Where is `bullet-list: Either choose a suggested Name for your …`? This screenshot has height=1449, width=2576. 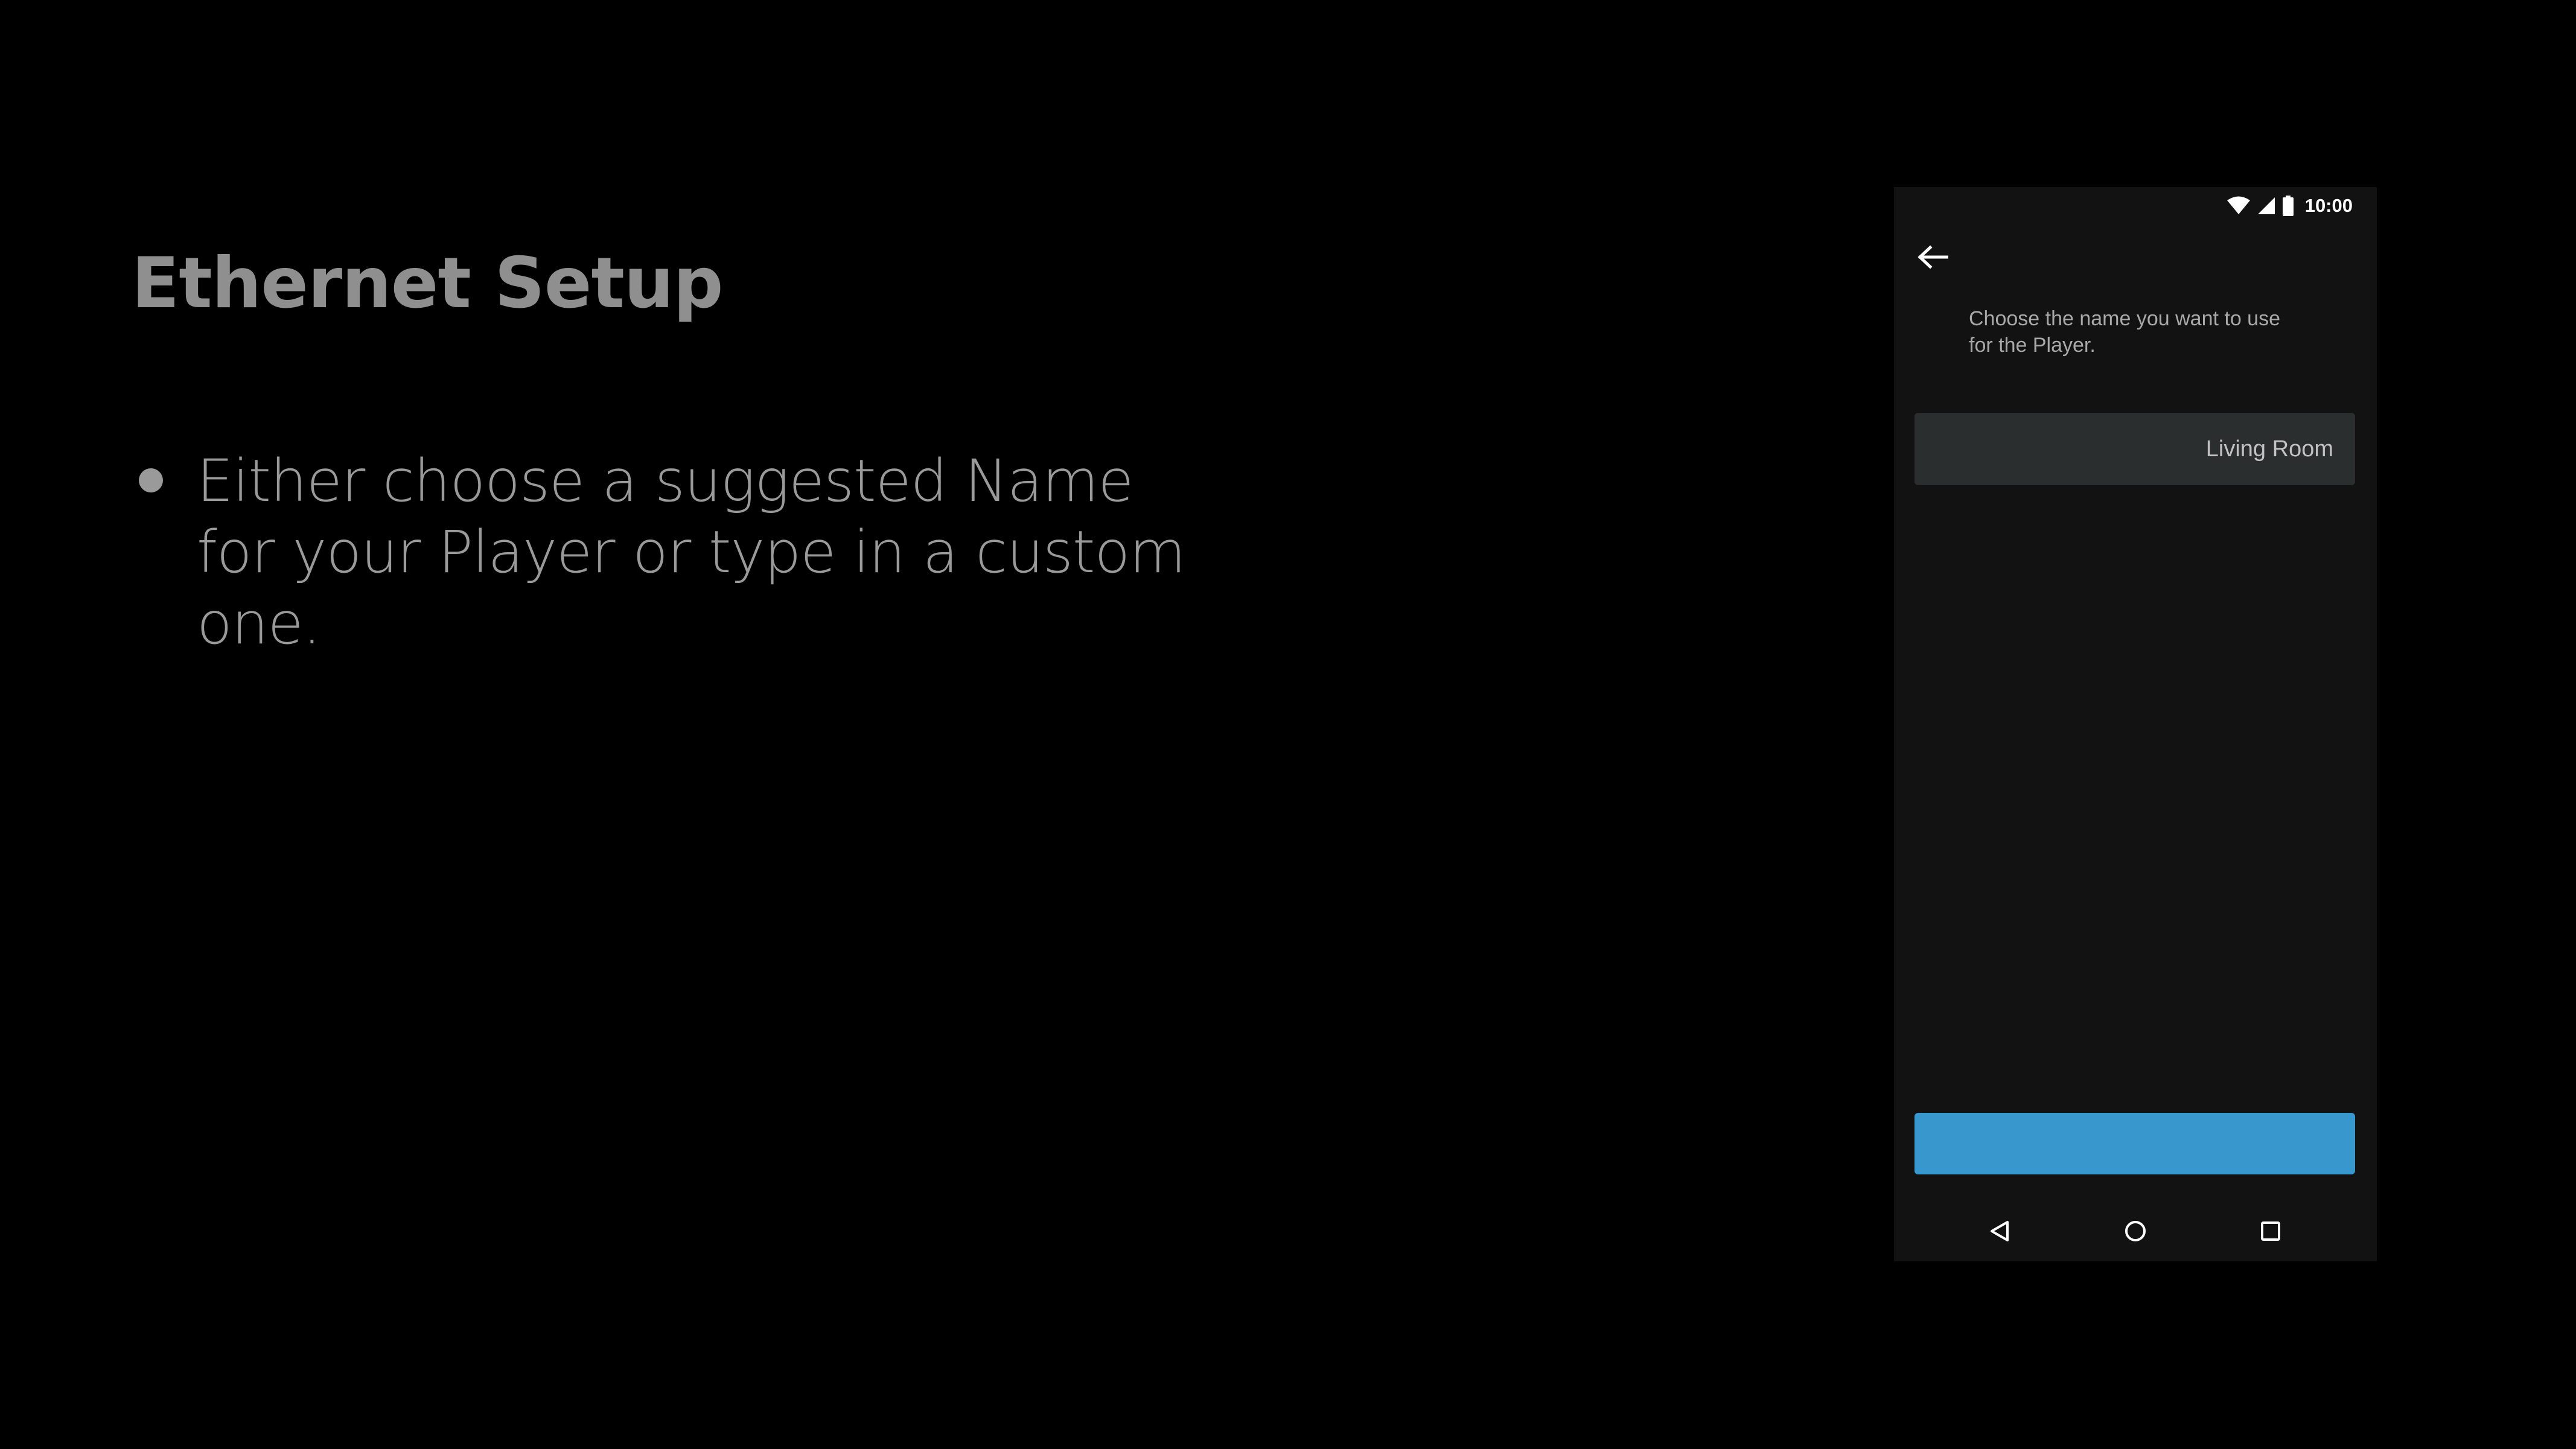 bullet-list: Either choose a suggested Name for your … is located at coordinates (675, 552).